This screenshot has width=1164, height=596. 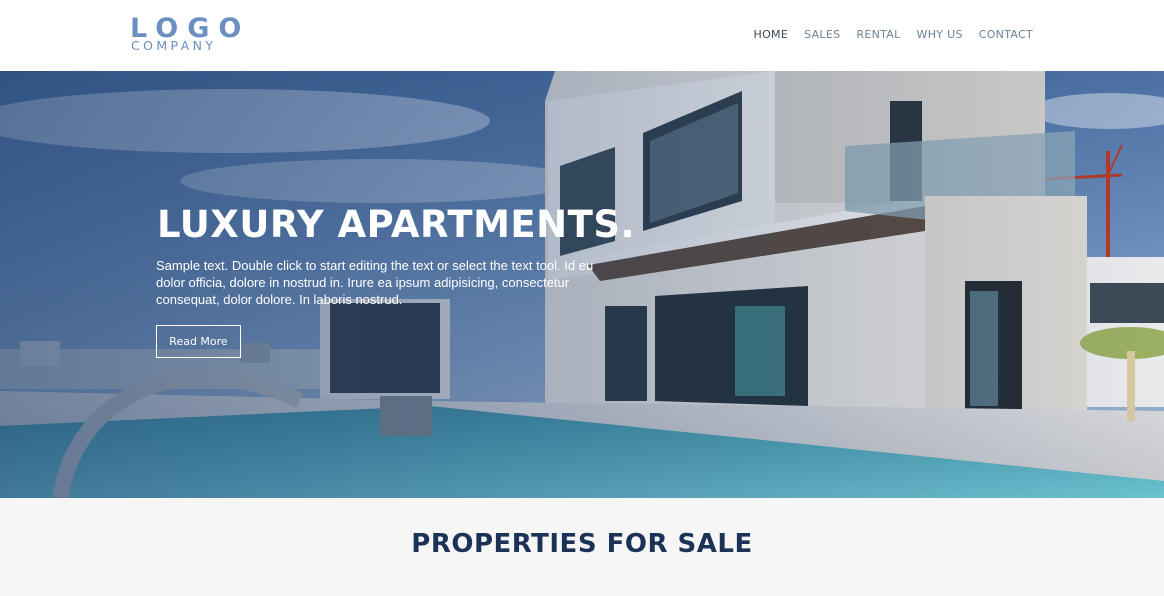 What do you see at coordinates (771, 35) in the screenshot?
I see `nav-item-home: HOME` at bounding box center [771, 35].